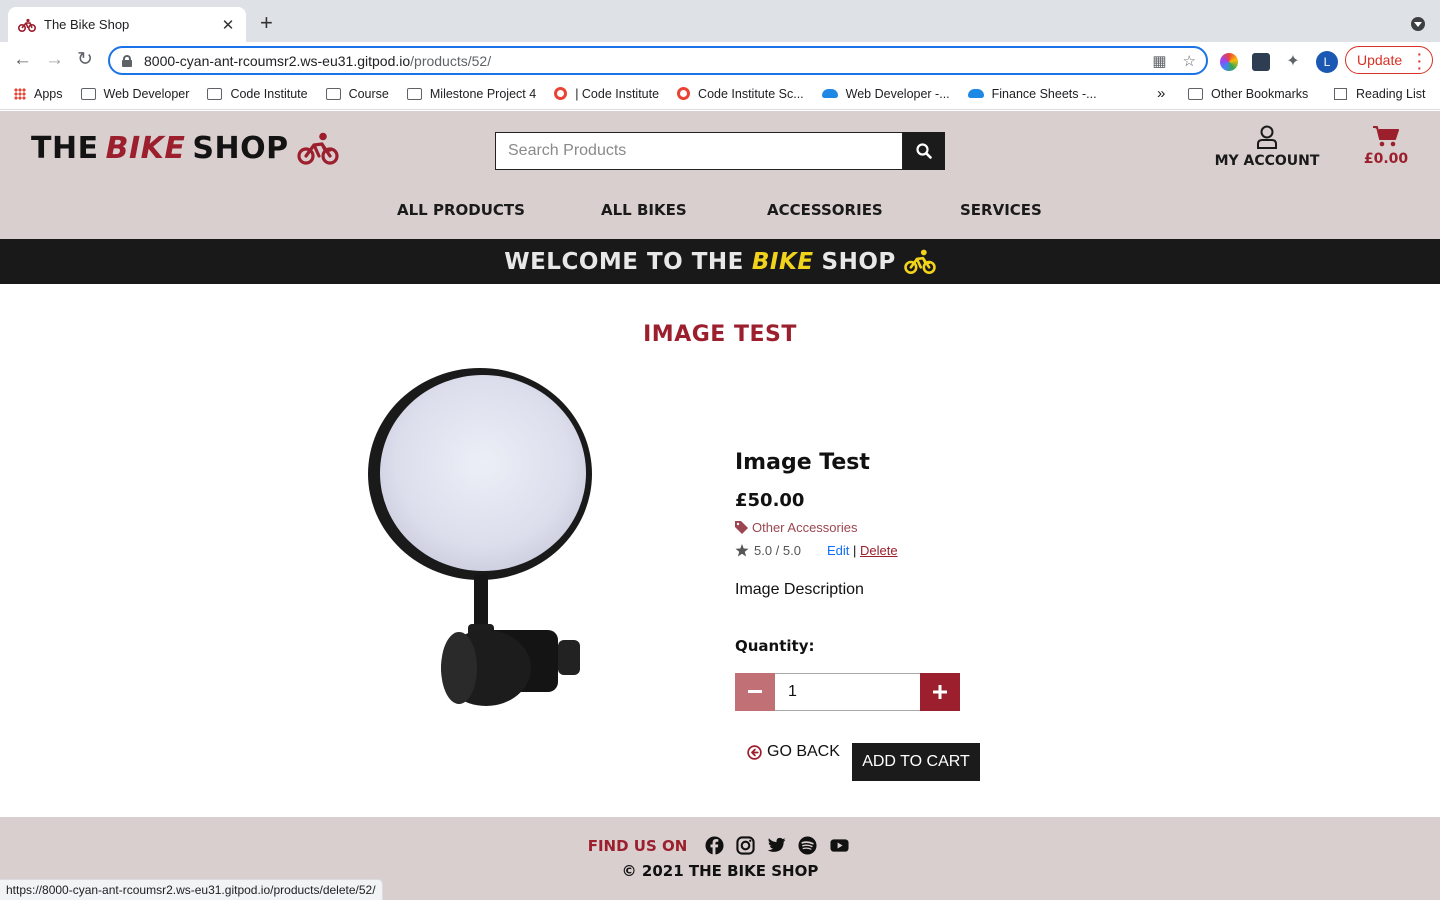 This screenshot has width=1440, height=900. Describe the element at coordinates (1159, 61) in the screenshot. I see `qr-code-icon: ▦` at that location.